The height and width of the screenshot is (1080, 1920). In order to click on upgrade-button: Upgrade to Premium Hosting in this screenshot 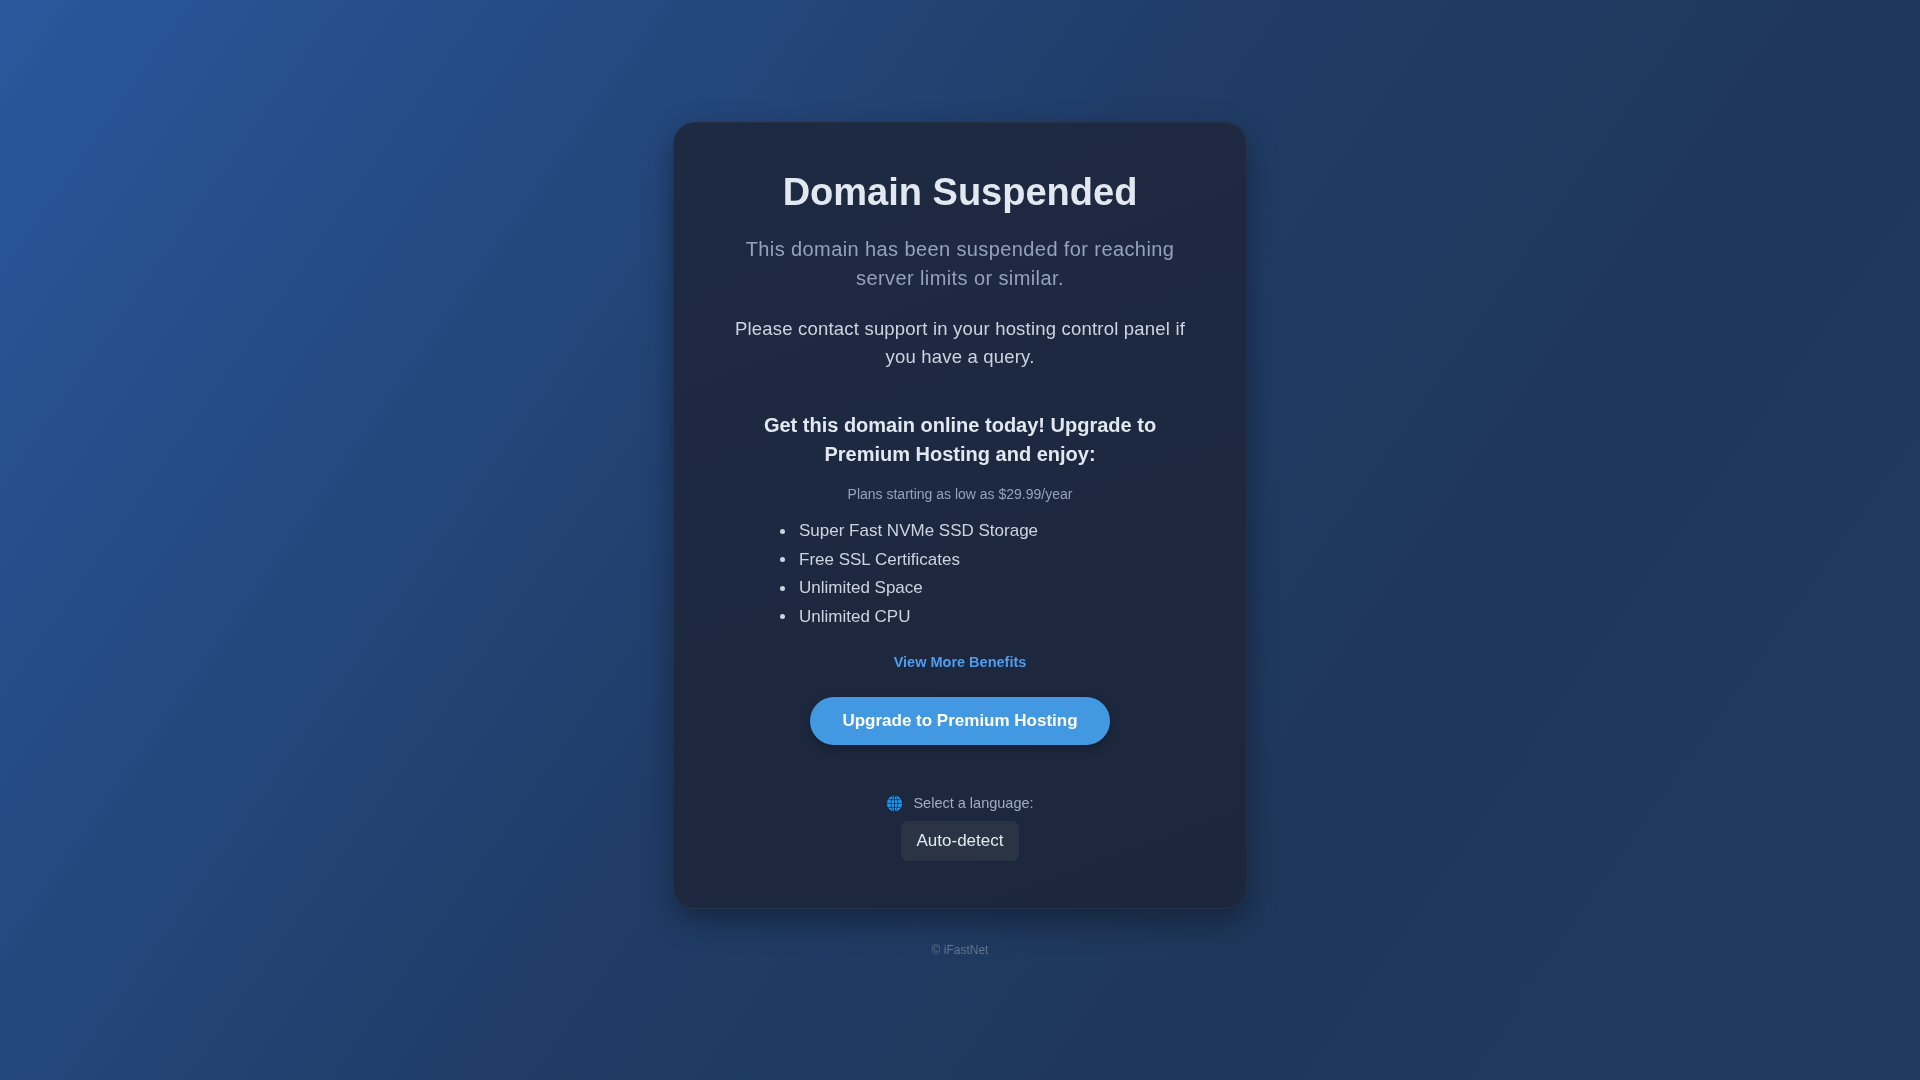, I will do `click(960, 721)`.